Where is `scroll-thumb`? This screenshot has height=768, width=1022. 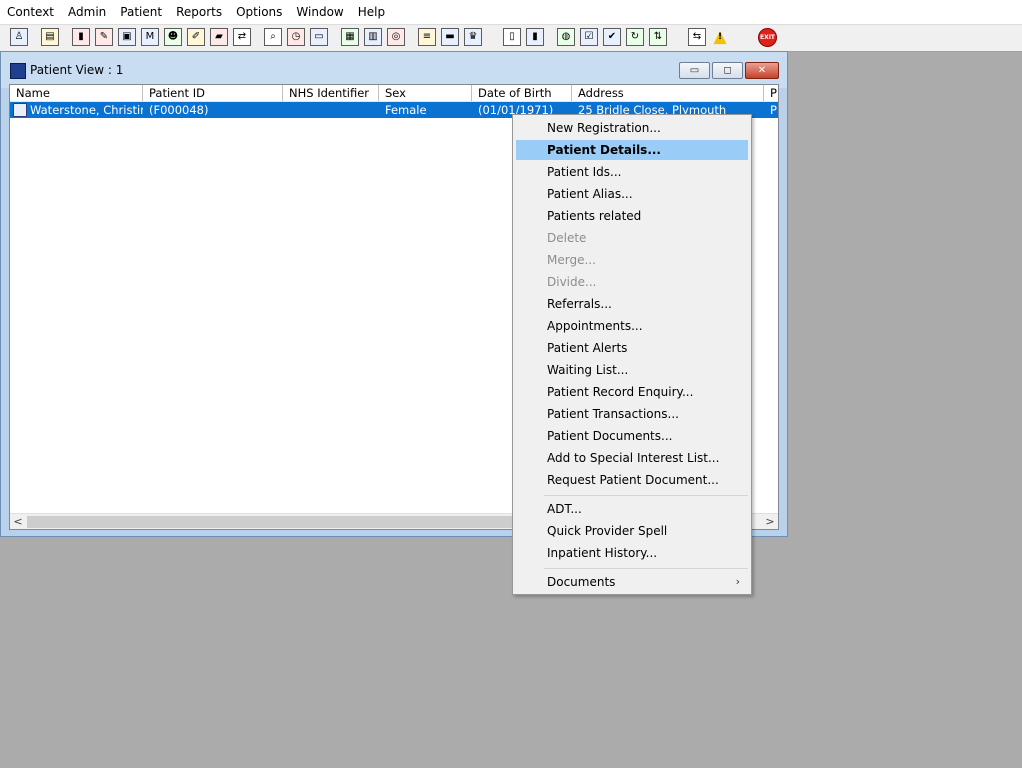
scroll-thumb is located at coordinates (272, 522).